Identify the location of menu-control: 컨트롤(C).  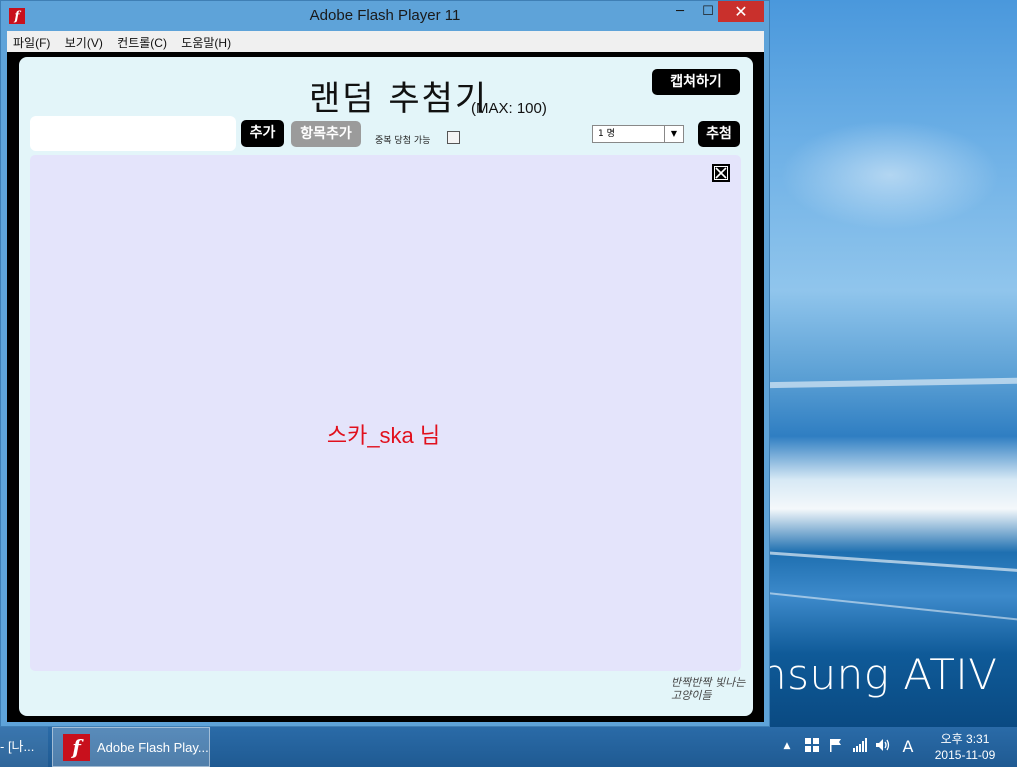
(141, 41).